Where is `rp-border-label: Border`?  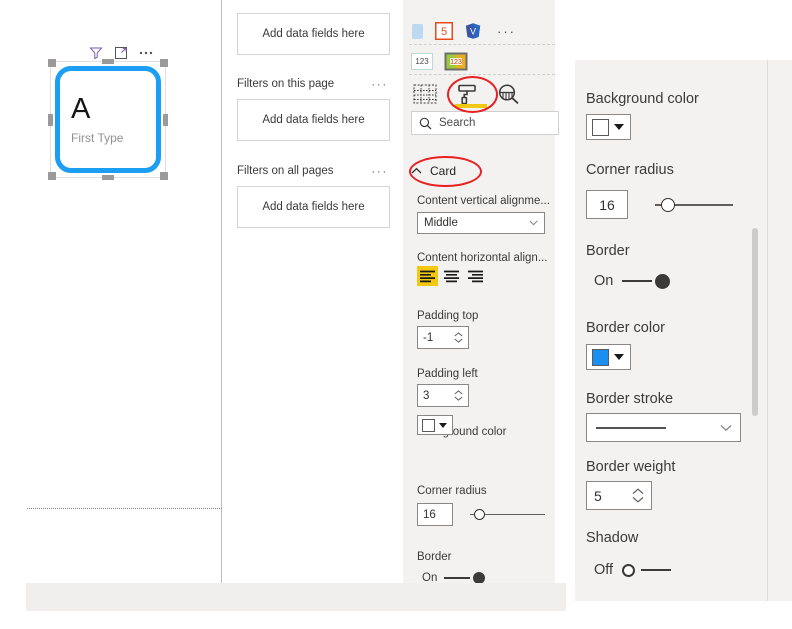
rp-border-label: Border is located at coordinates (608, 251).